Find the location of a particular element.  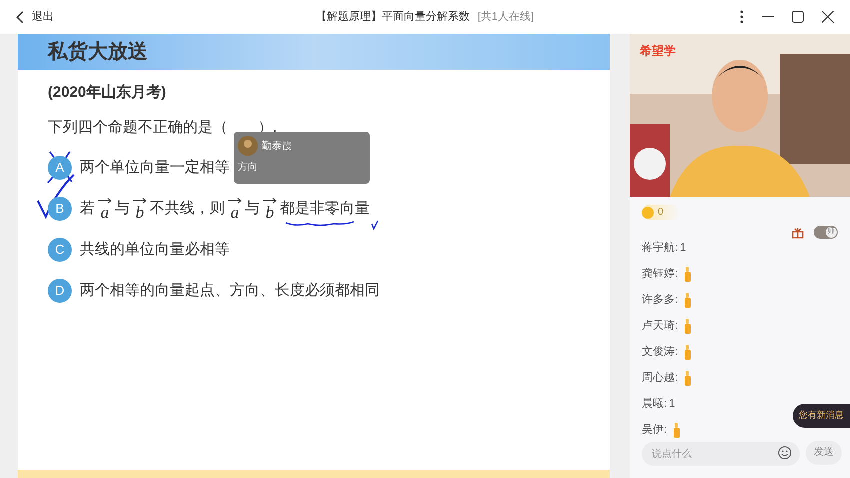

back-button: 退出 is located at coordinates (35, 17).